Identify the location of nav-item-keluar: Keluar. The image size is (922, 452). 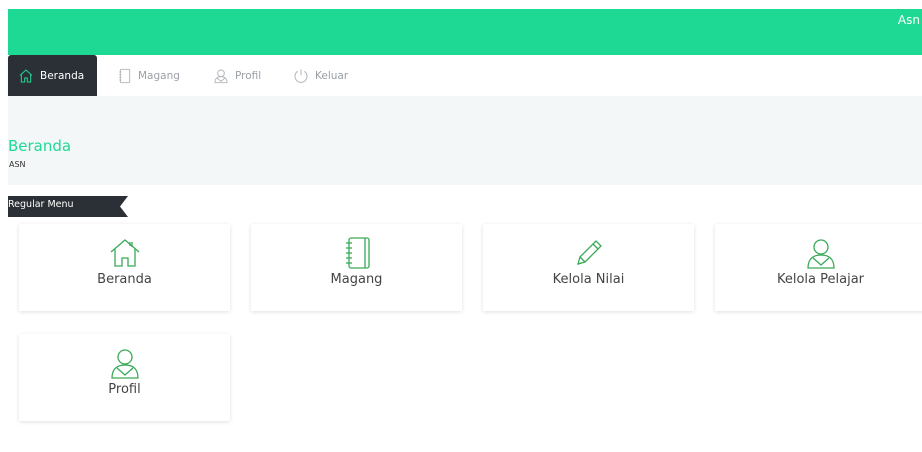
(320, 75).